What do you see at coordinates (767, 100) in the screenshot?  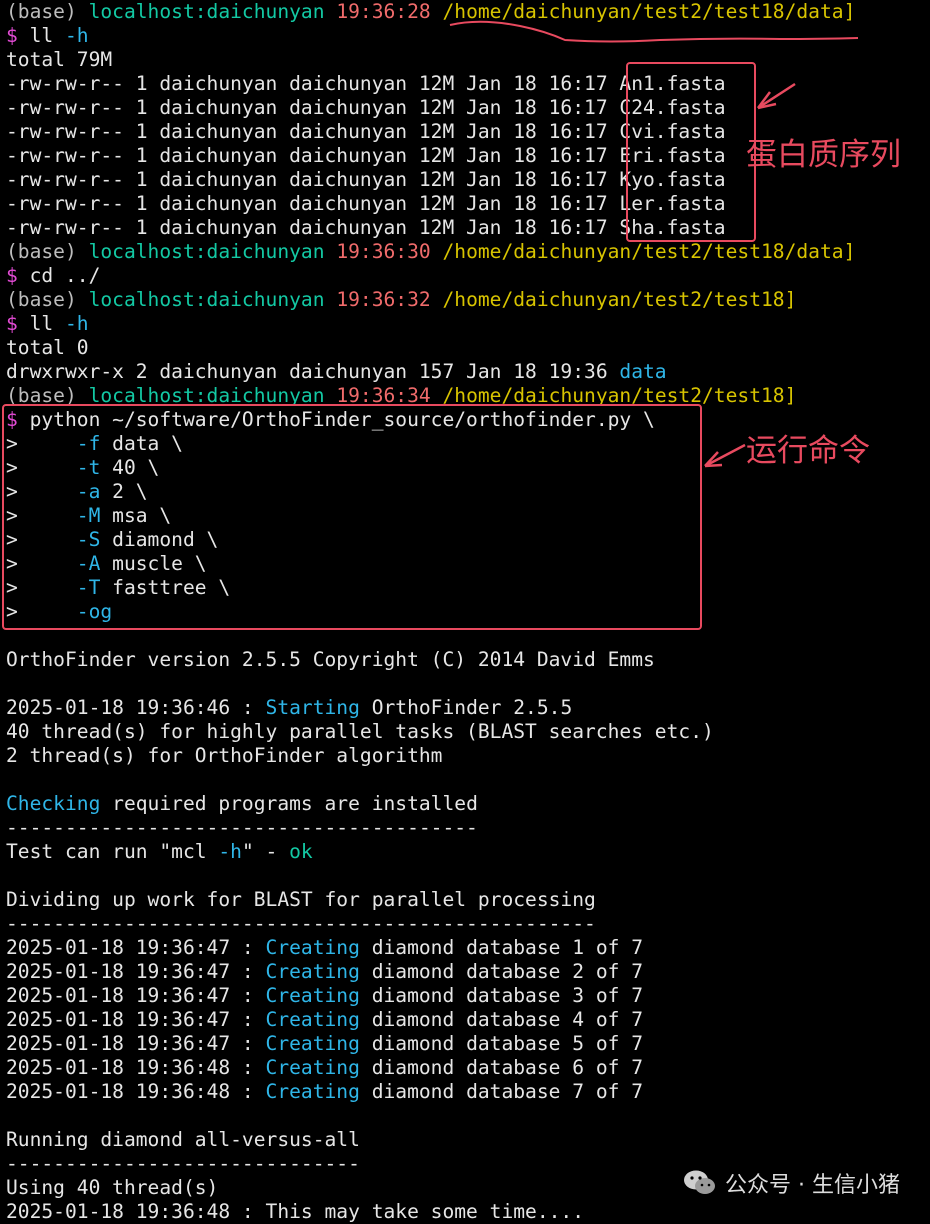 I see `arrow-to-files-head` at bounding box center [767, 100].